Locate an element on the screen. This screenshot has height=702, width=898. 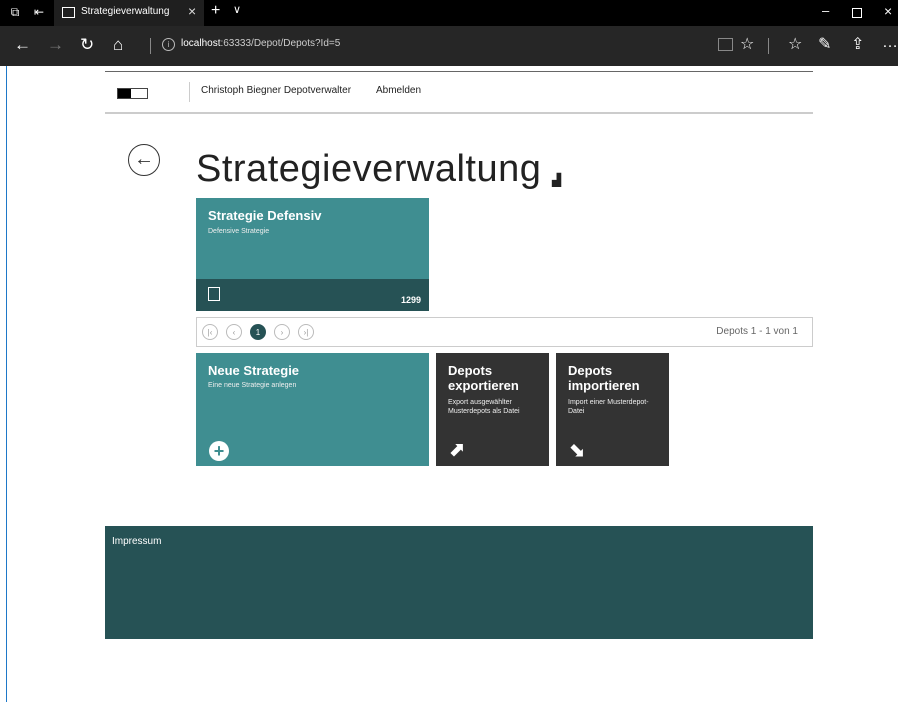
chart-icon: ▟ is located at coordinates (556, 180).